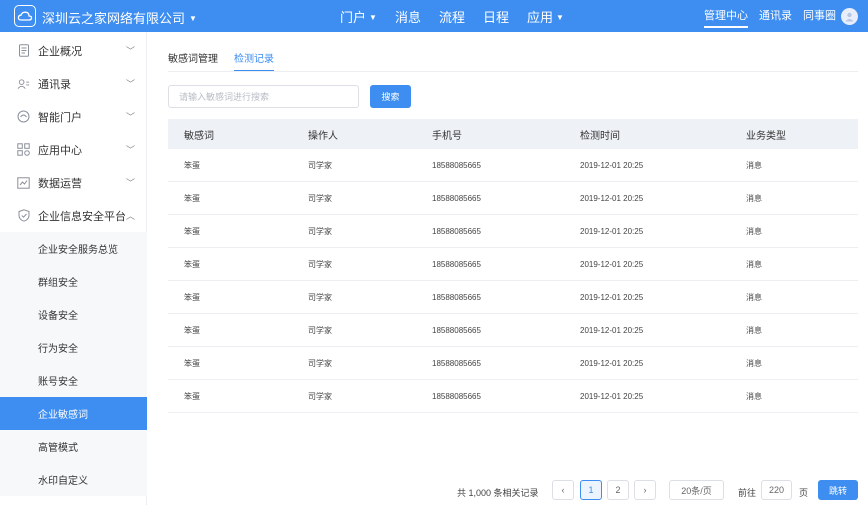 The image size is (868, 505). What do you see at coordinates (73, 182) in the screenshot?
I see `sidebar-item-data-ops: 数据运营 ﹀` at bounding box center [73, 182].